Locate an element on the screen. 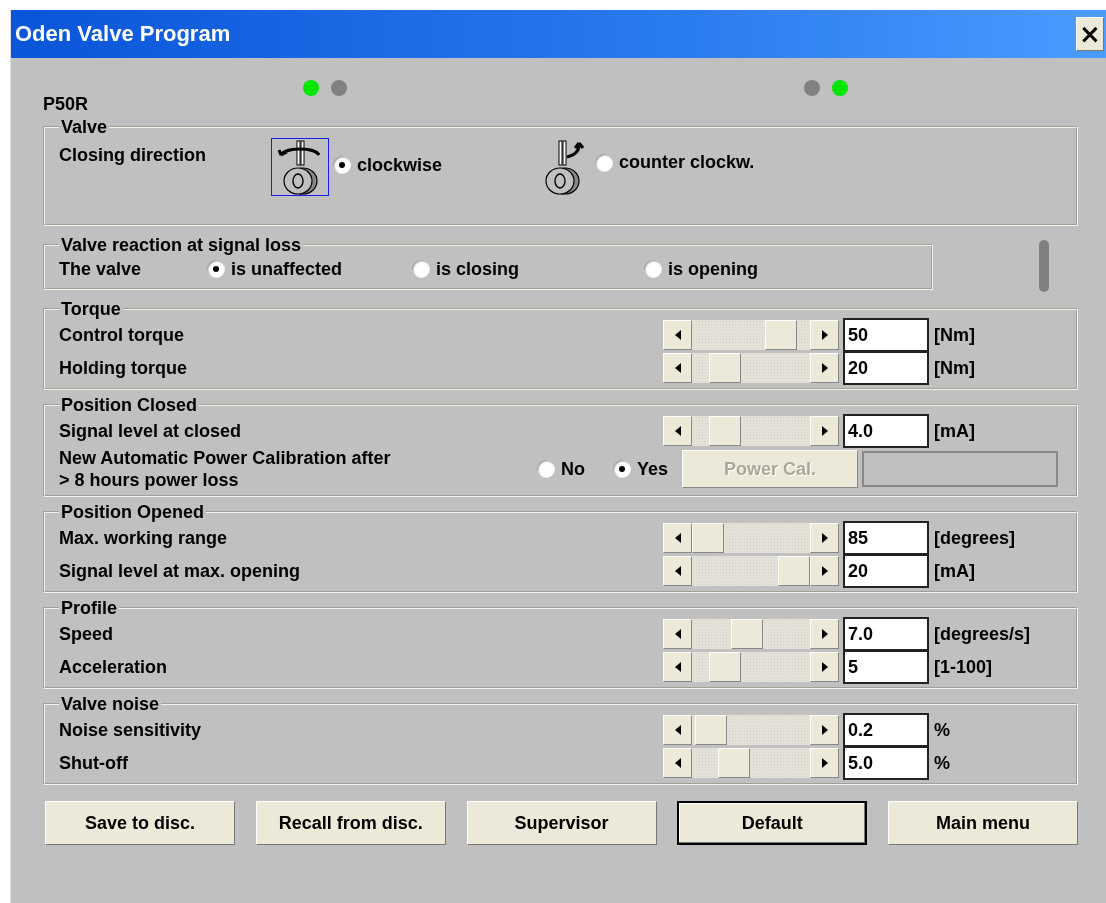 This screenshot has height=903, width=1106. value-field: 5.0 is located at coordinates (886, 763).